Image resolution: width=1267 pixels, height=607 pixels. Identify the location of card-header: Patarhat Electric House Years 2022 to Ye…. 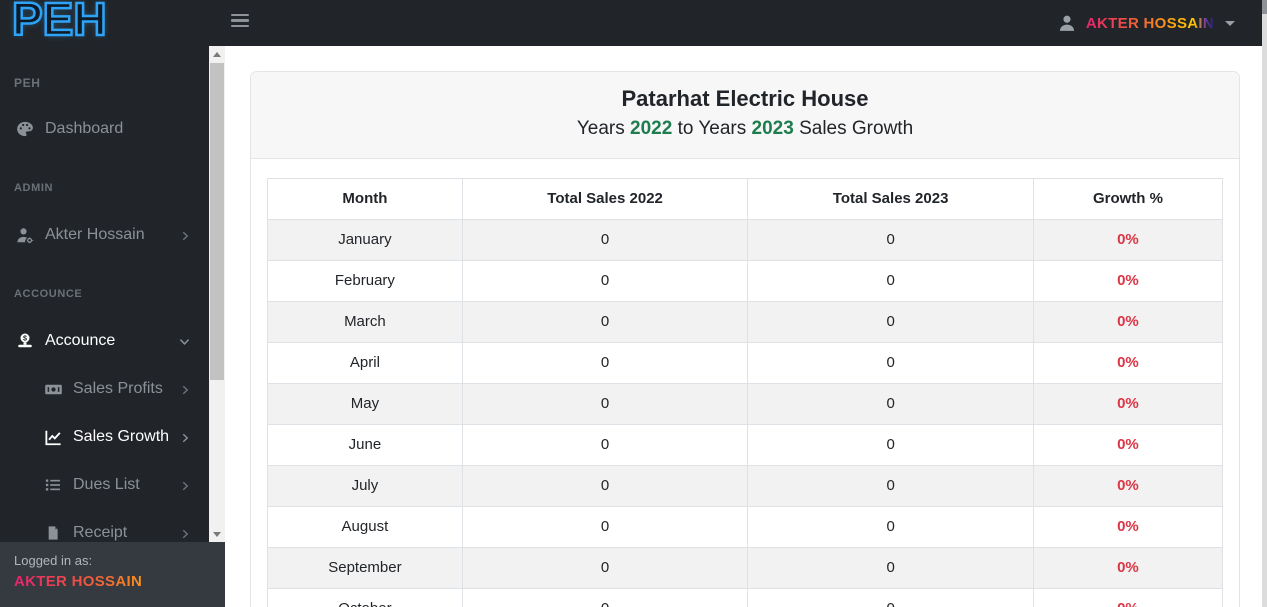
(745, 115).